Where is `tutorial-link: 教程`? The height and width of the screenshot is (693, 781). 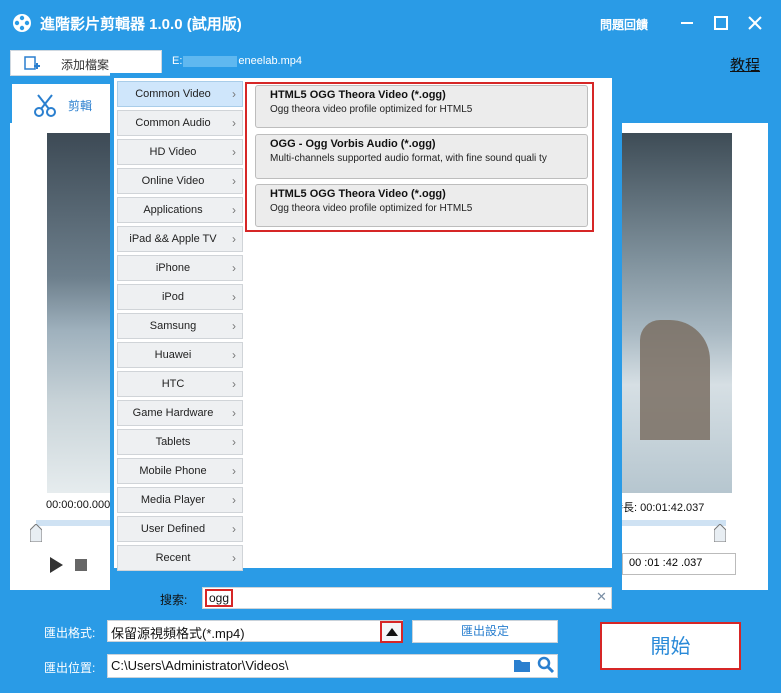 tutorial-link: 教程 is located at coordinates (745, 64).